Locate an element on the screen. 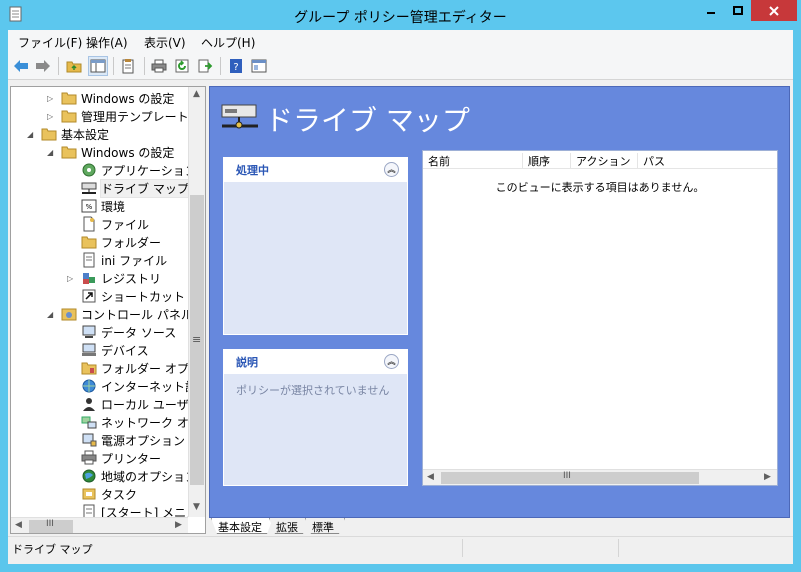 This screenshot has height=572, width=801. tree-horizontal-scrollbar: ◀ III ▶ is located at coordinates (99, 525).